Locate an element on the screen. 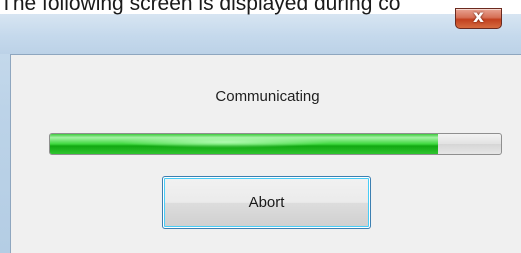 This screenshot has height=253, width=521. close-icon: x is located at coordinates (478, 17).